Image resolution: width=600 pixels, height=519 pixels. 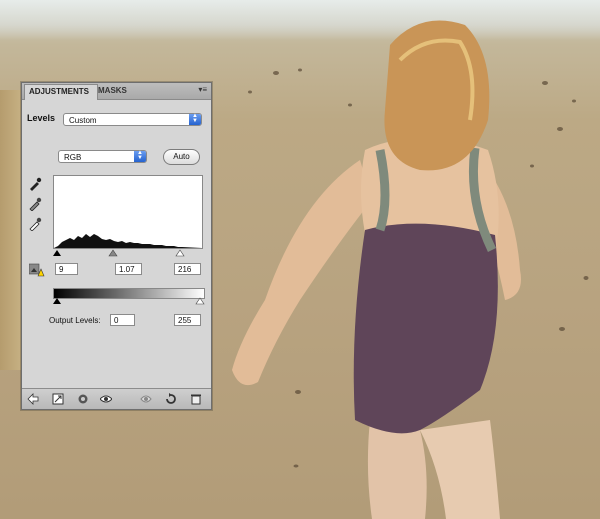 I want to click on output-levels-label: Output Levels:, so click(x=75, y=320).